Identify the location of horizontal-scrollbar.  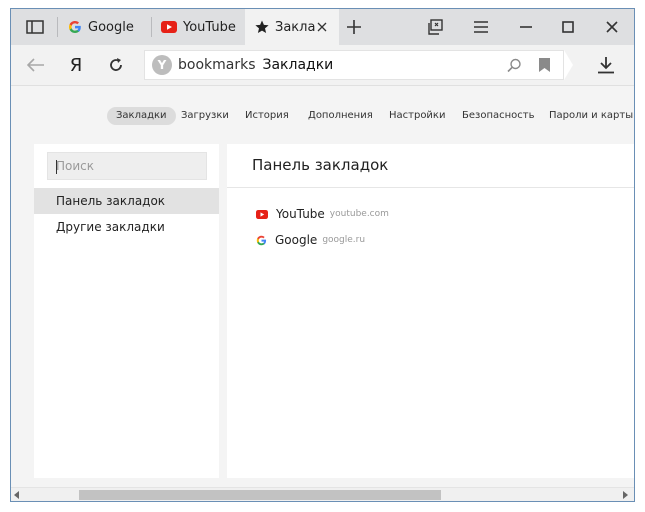
(322, 494).